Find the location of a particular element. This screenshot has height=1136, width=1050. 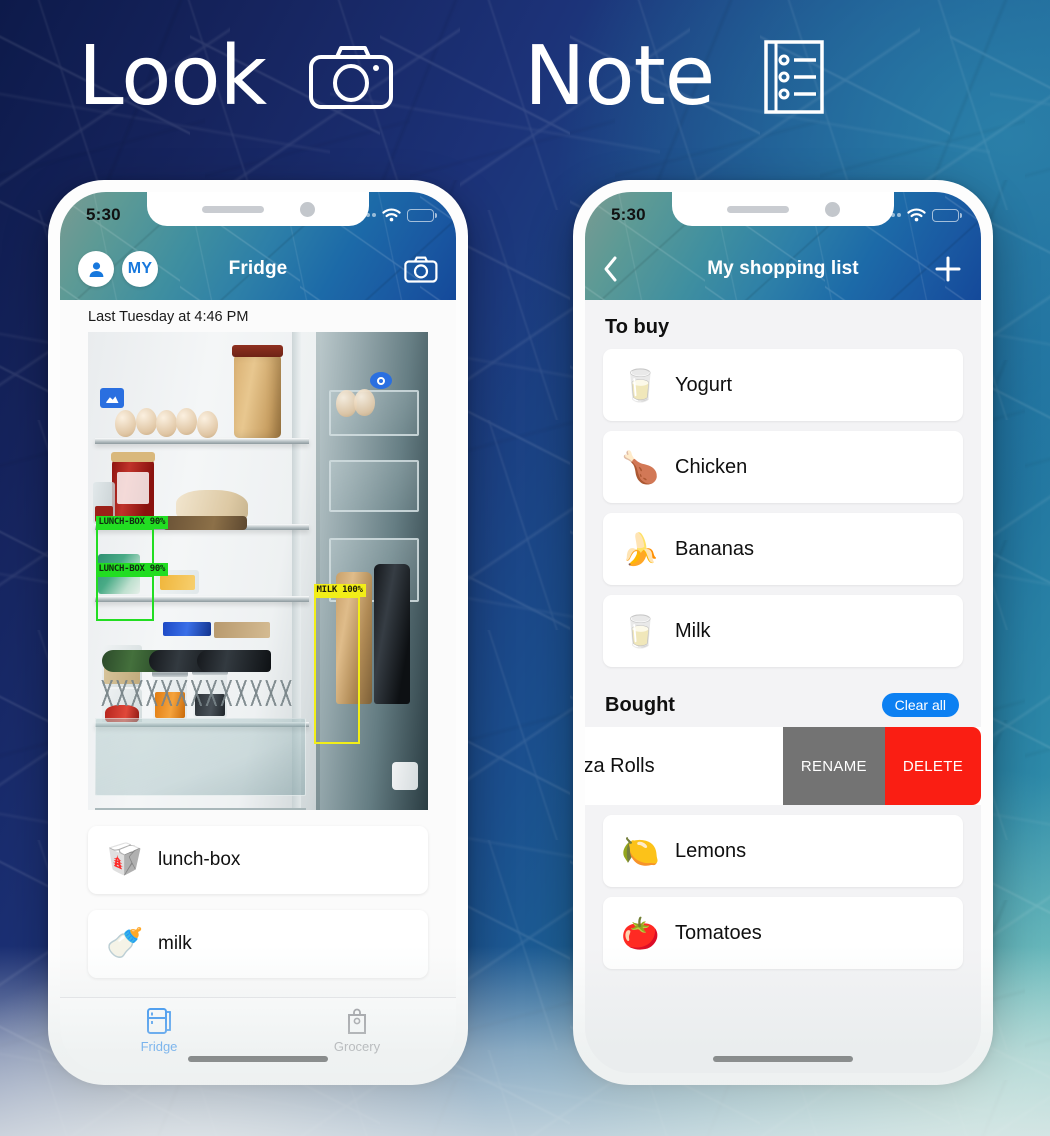

photo-thumbnail-badge is located at coordinates (114, 400).